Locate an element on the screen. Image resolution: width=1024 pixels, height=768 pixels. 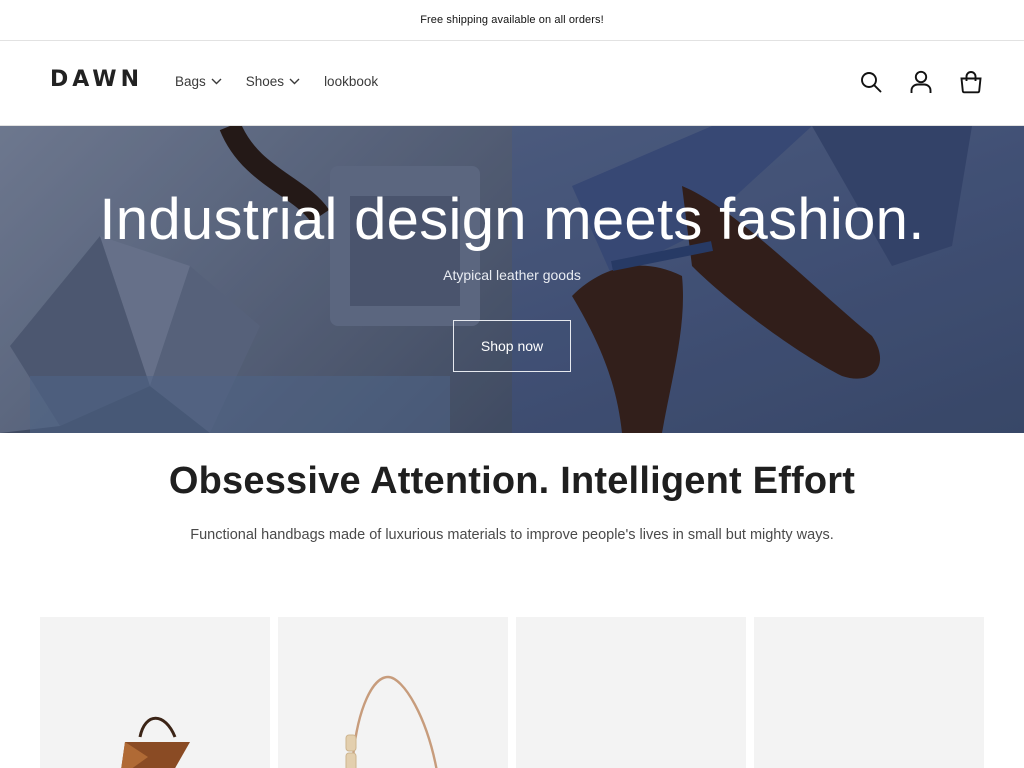
header-icons is located at coordinates (921, 82).